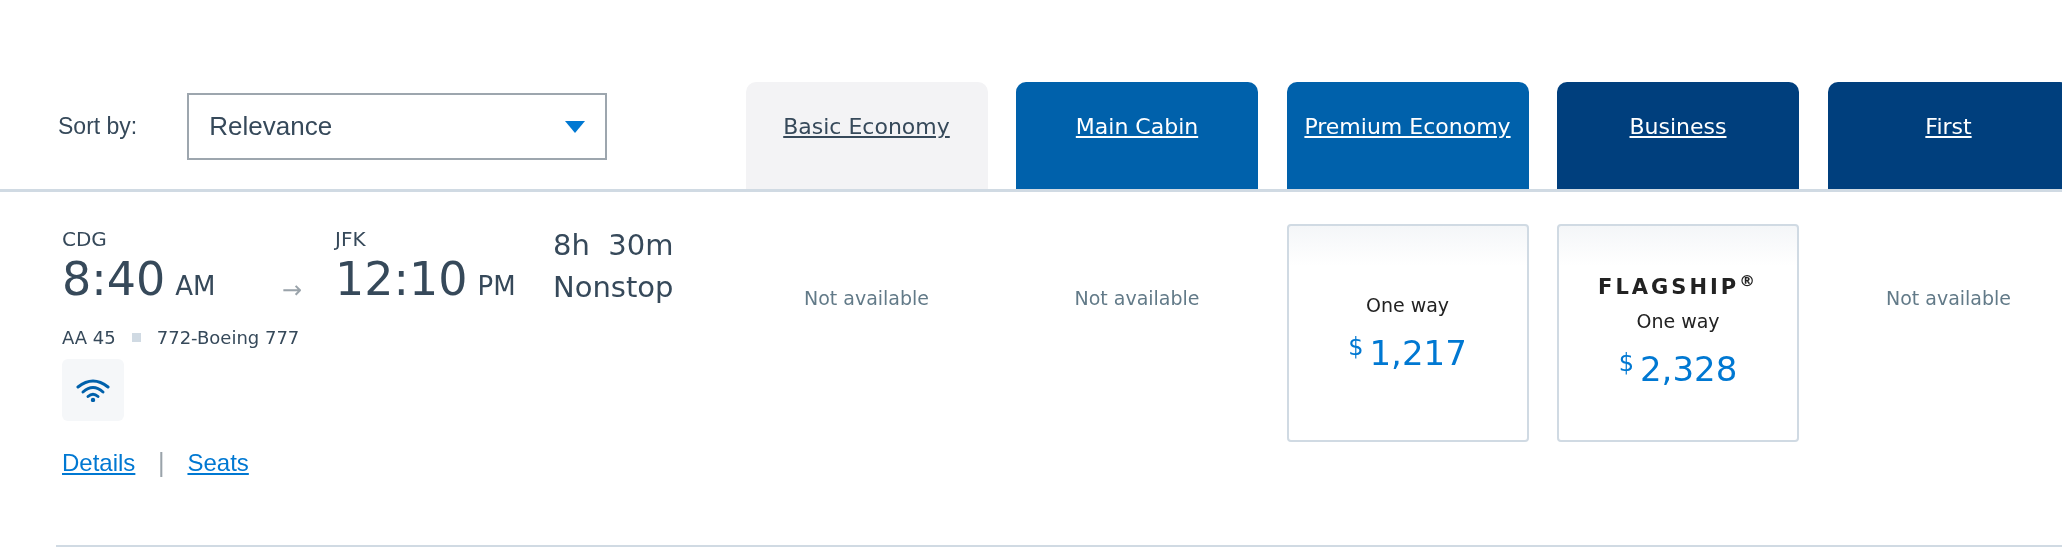  Describe the element at coordinates (613, 245) in the screenshot. I see `duration-text: 8h 30m` at that location.